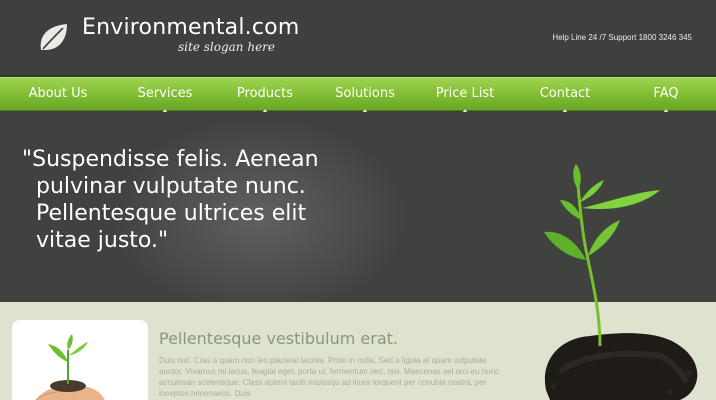 The image size is (716, 400). I want to click on nav-item-label: Services, so click(165, 93).